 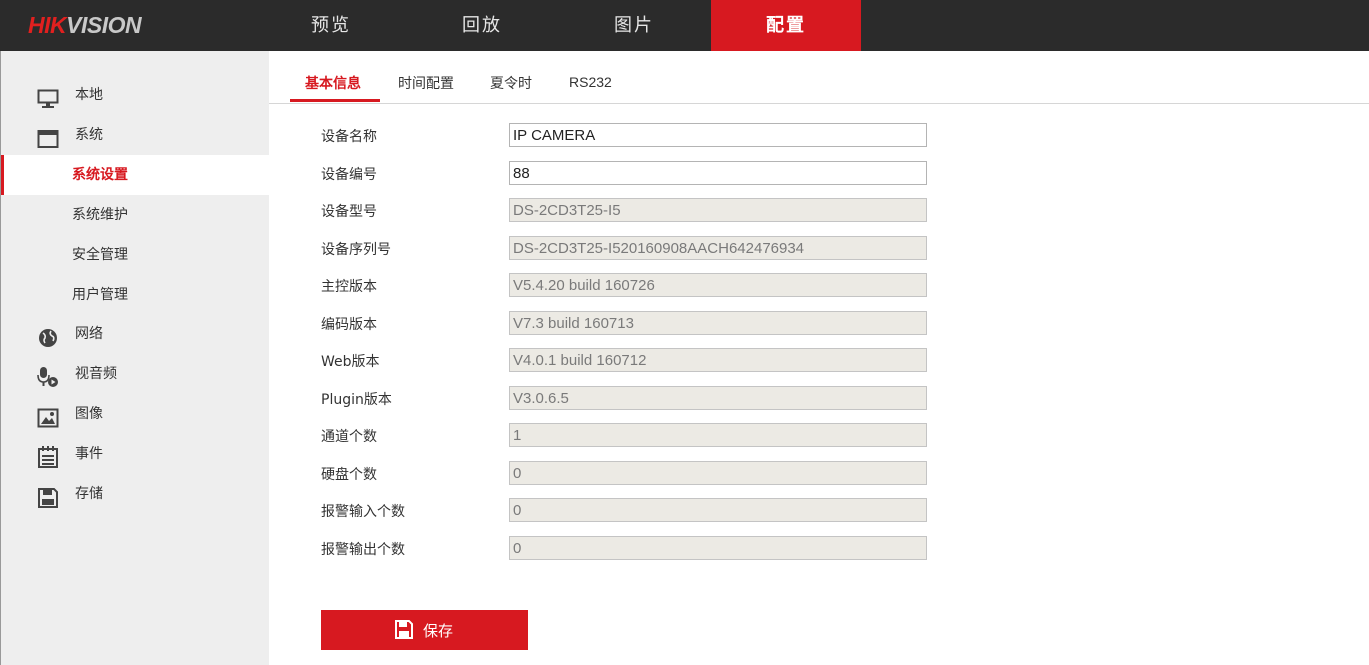 I want to click on alarm-output-count-label: 报警输出个数, so click(x=363, y=550).